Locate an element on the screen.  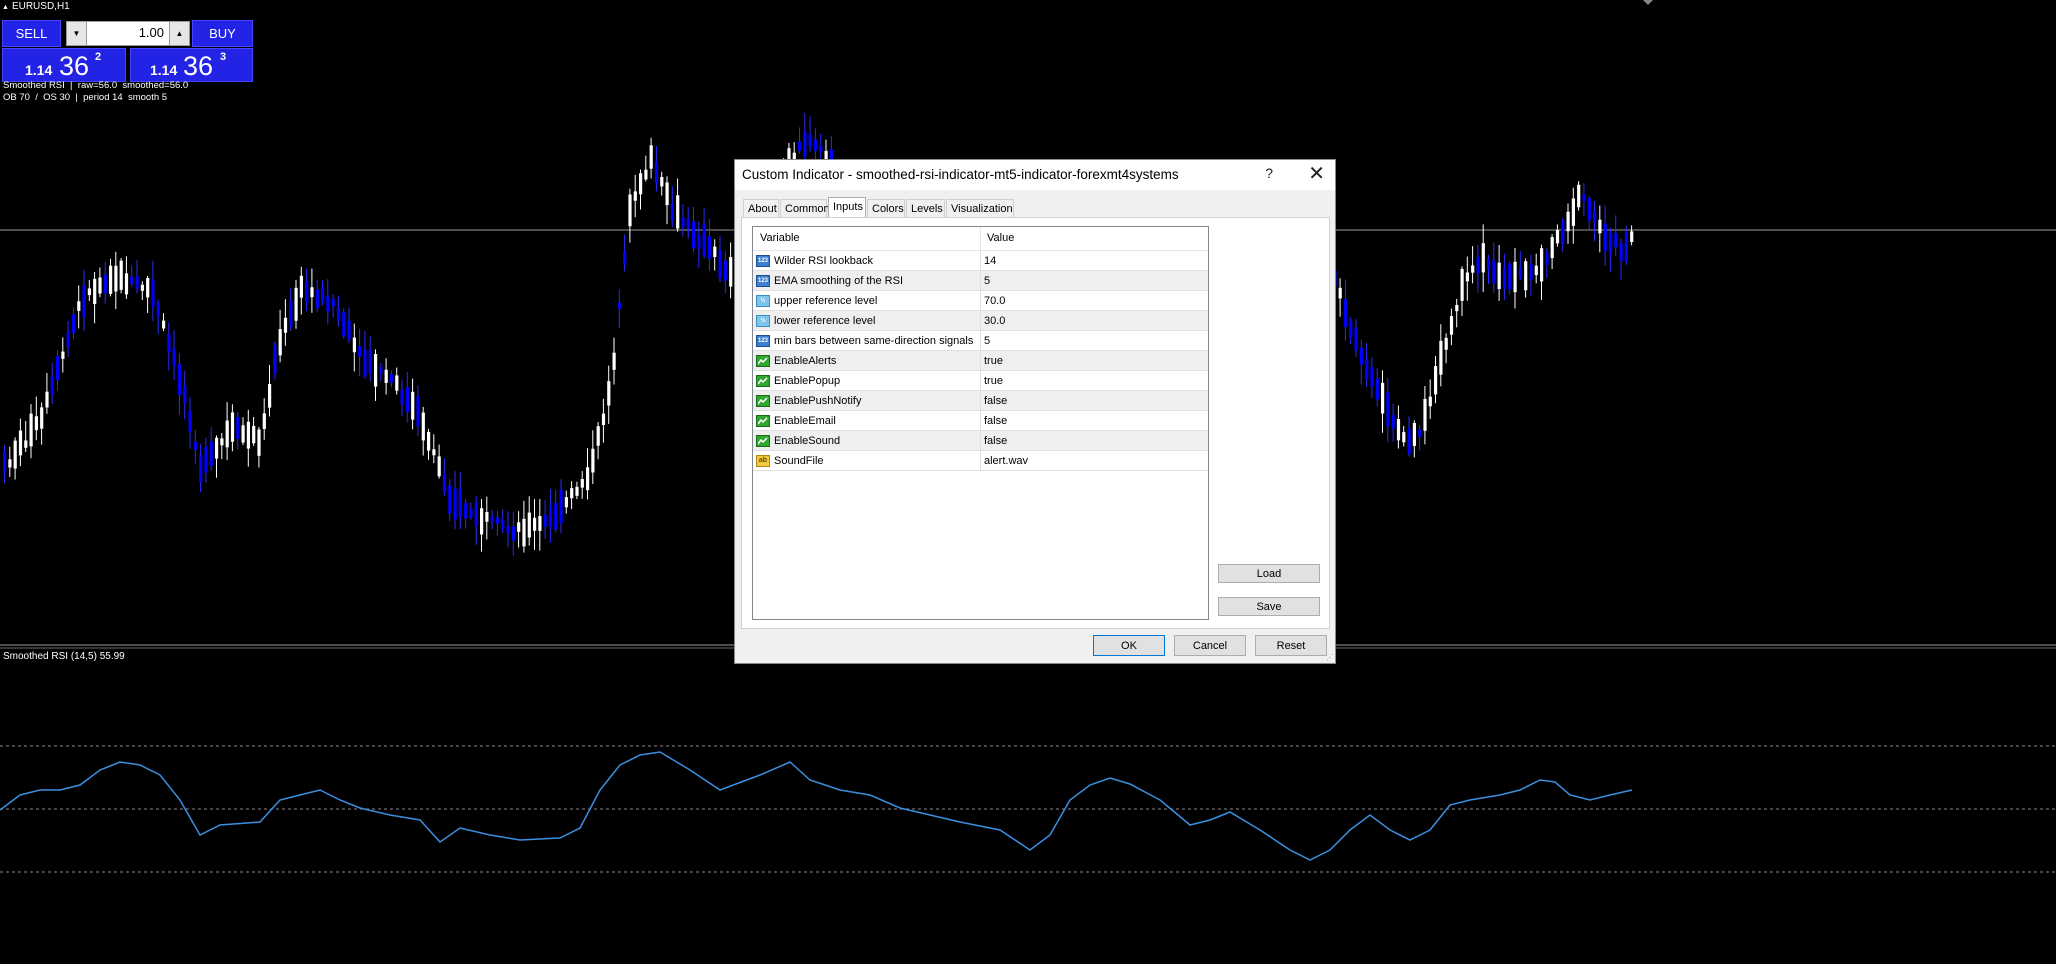
lot-decrease-button: ▼ is located at coordinates (77, 33).